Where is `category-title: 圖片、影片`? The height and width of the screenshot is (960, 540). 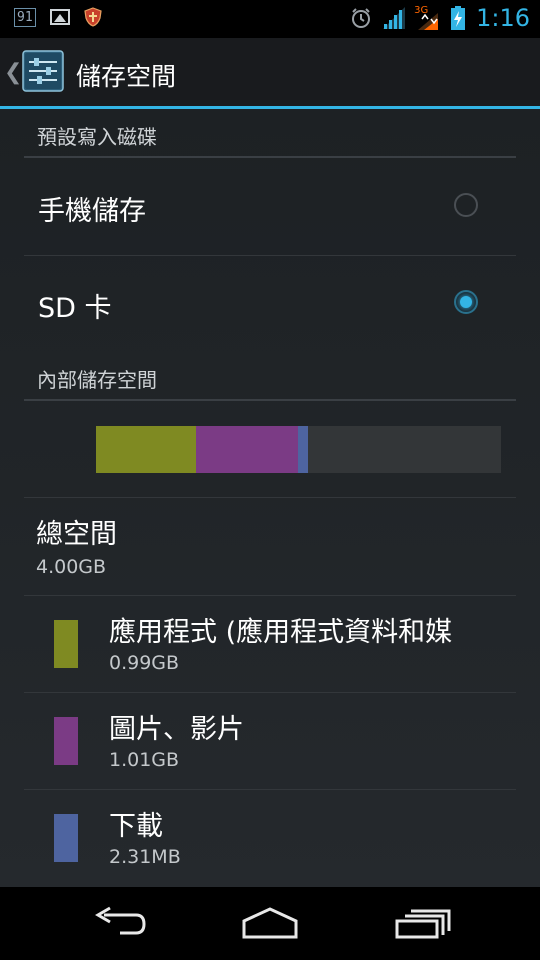
category-title: 圖片、影片 is located at coordinates (176, 729).